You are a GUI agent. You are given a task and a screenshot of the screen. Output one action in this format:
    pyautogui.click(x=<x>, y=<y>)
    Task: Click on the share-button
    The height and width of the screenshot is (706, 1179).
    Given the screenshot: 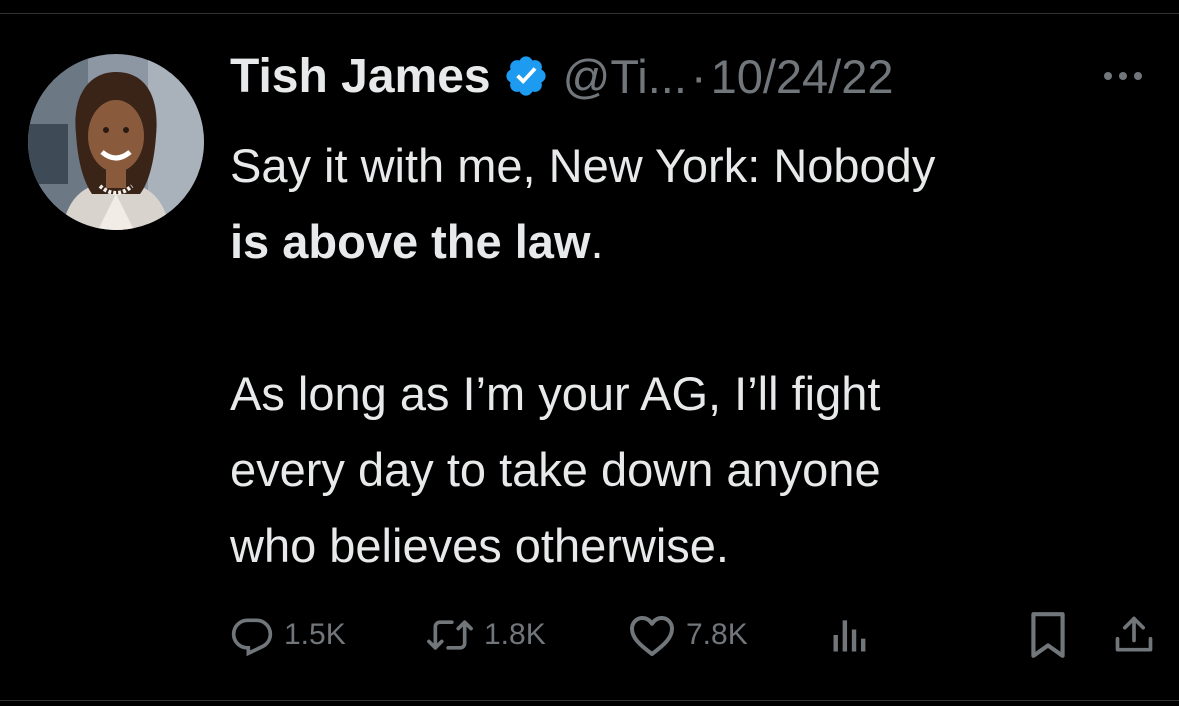 What is the action you would take?
    pyautogui.click(x=1134, y=635)
    